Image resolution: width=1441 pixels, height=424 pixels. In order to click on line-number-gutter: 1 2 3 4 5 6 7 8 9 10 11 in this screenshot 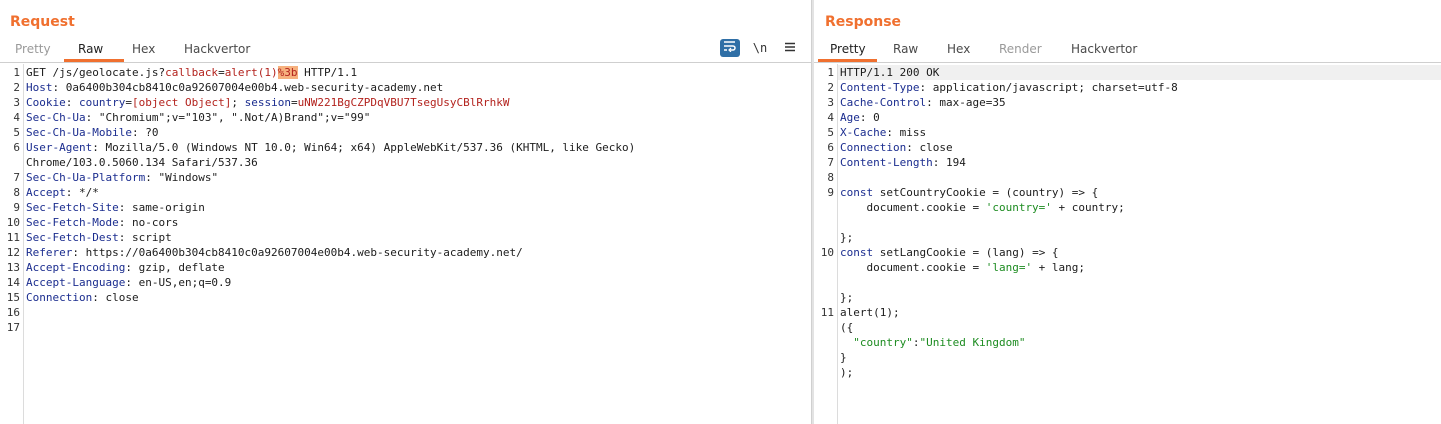, I will do `click(826, 244)`.